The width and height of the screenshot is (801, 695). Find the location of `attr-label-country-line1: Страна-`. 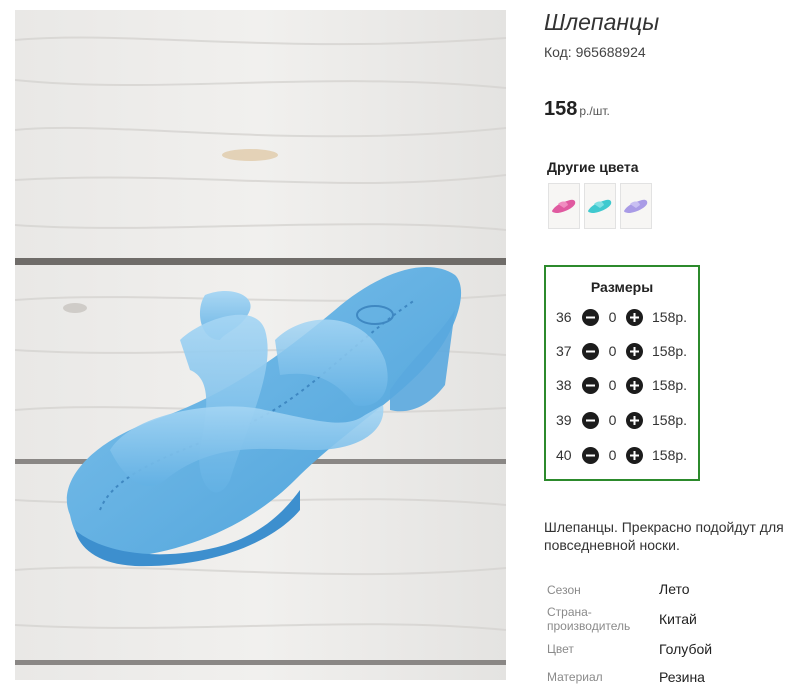

attr-label-country-line1: Страна- is located at coordinates (569, 612).